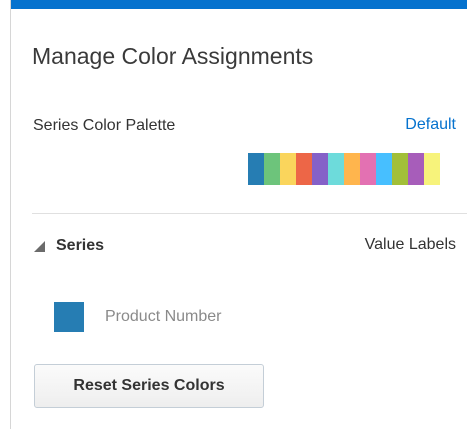 Image resolution: width=467 pixels, height=429 pixels. What do you see at coordinates (69, 317) in the screenshot?
I see `series-color-swatch` at bounding box center [69, 317].